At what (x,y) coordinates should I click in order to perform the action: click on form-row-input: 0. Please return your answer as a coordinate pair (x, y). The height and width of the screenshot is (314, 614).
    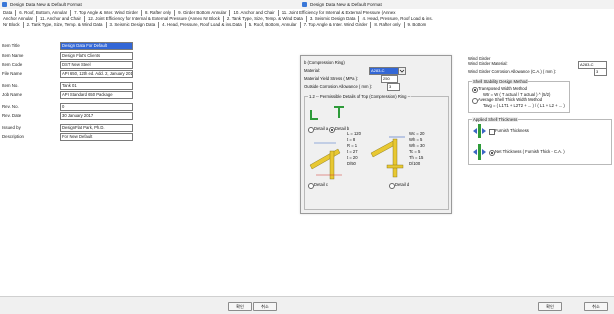
    Looking at the image, I should click on (96, 107).